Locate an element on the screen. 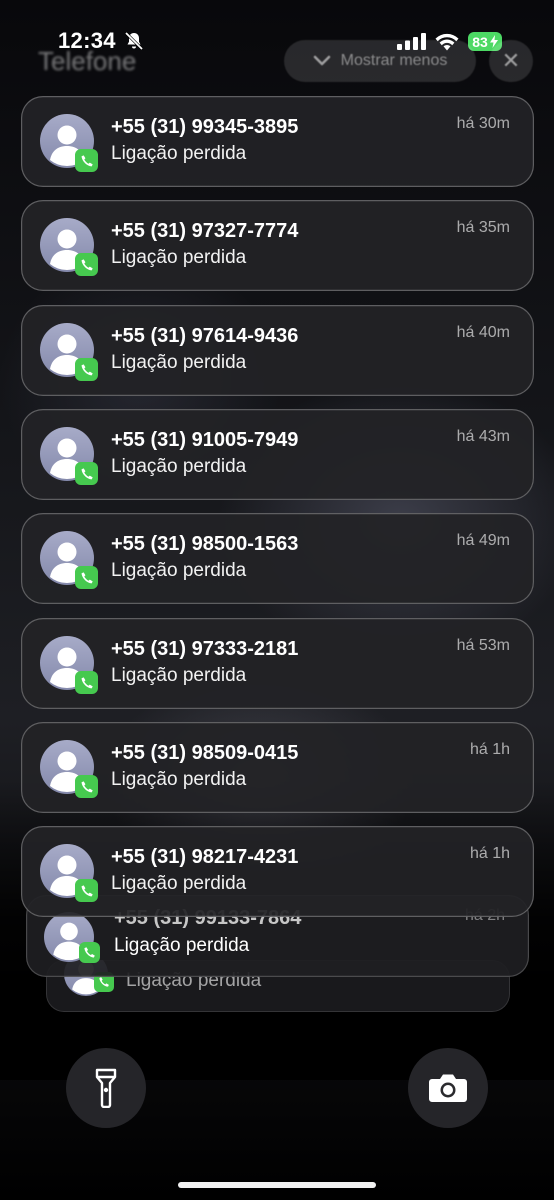 Image resolution: width=554 pixels, height=1200 pixels. missed-call-notification: +55 (31) 97614-9436 Ligação perdida há 40m is located at coordinates (277, 350).